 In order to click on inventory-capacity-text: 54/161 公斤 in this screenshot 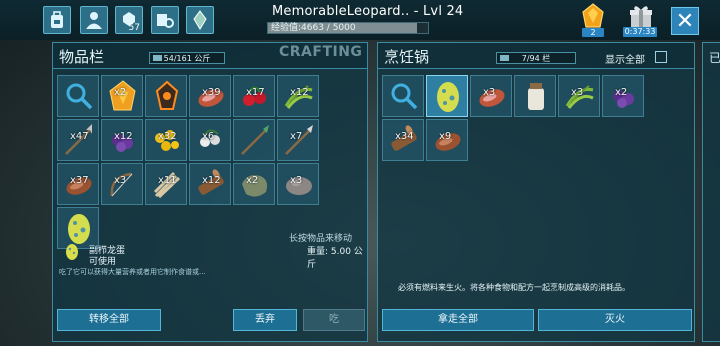, I will do `click(187, 58)`.